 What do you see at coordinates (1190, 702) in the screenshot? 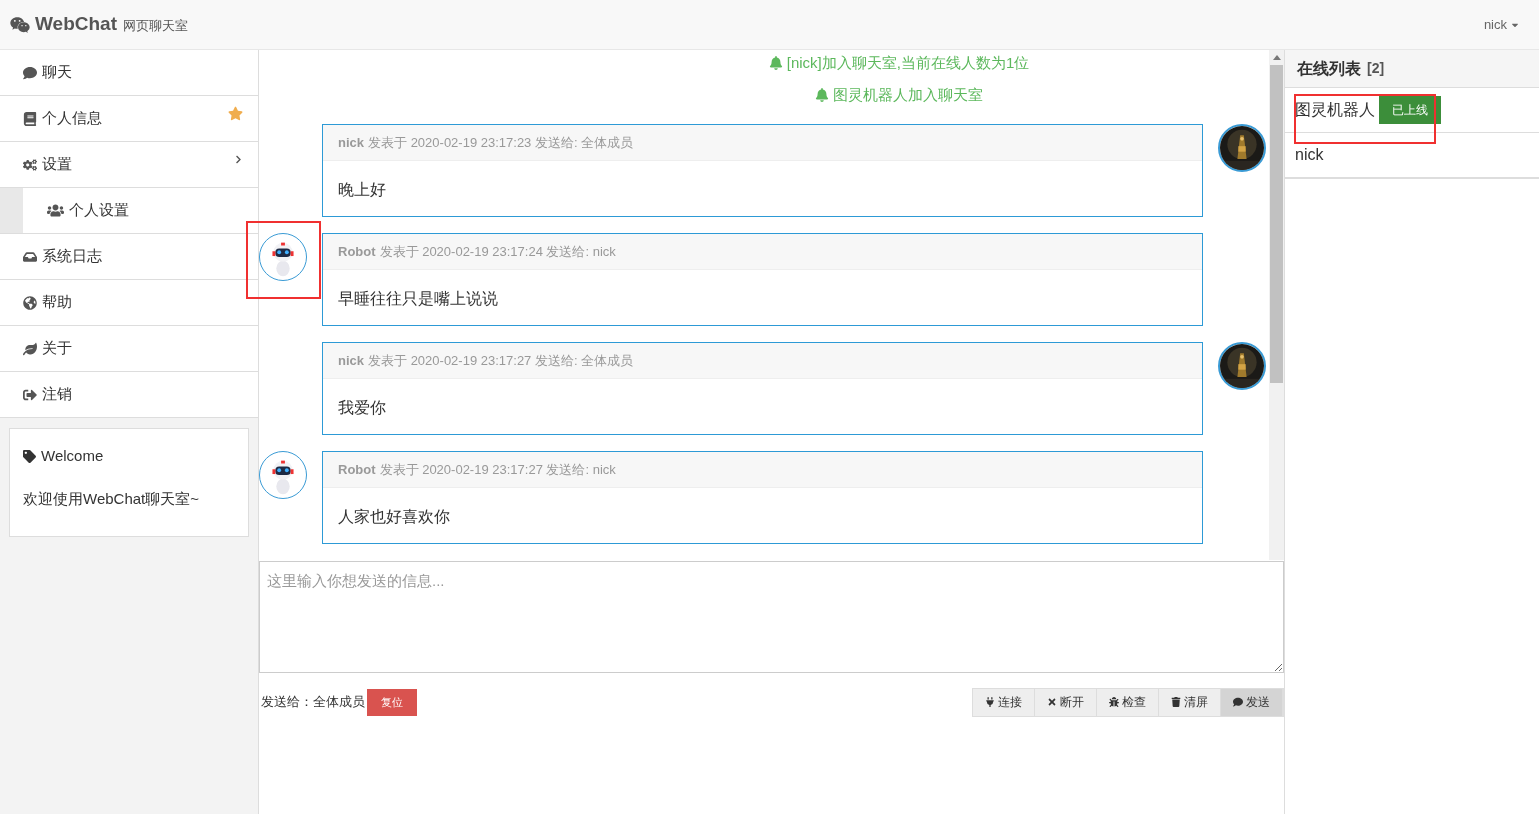
I see `toolbar-button: 清屏` at bounding box center [1190, 702].